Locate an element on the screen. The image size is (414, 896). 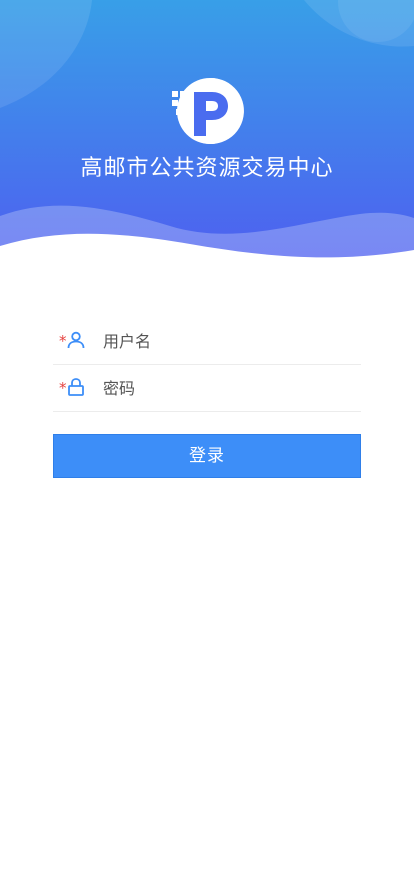
login-form: * * is located at coordinates (207, 365).